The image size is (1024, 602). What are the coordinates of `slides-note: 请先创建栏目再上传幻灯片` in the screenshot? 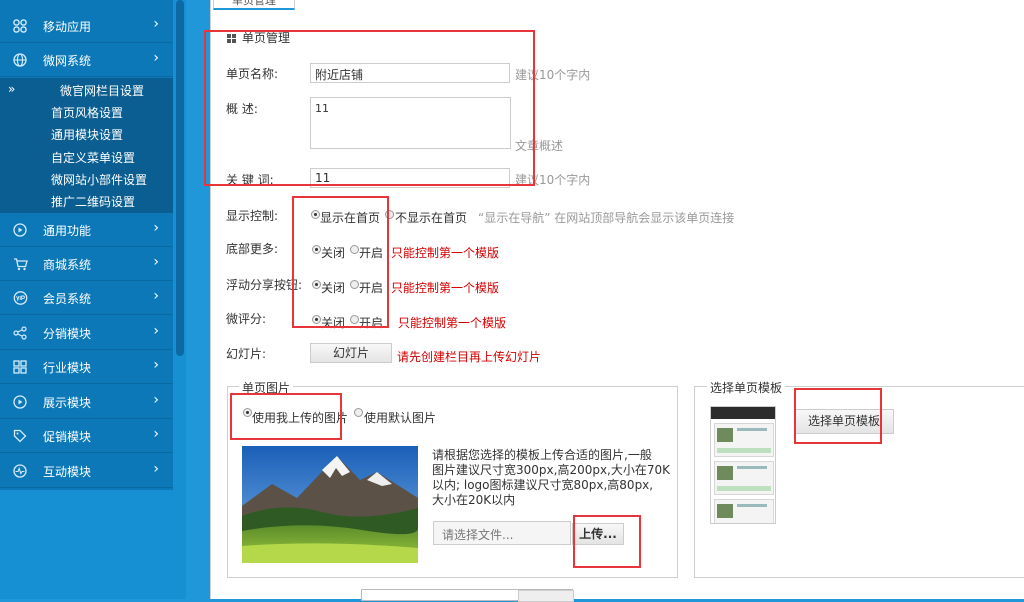 It's located at (469, 357).